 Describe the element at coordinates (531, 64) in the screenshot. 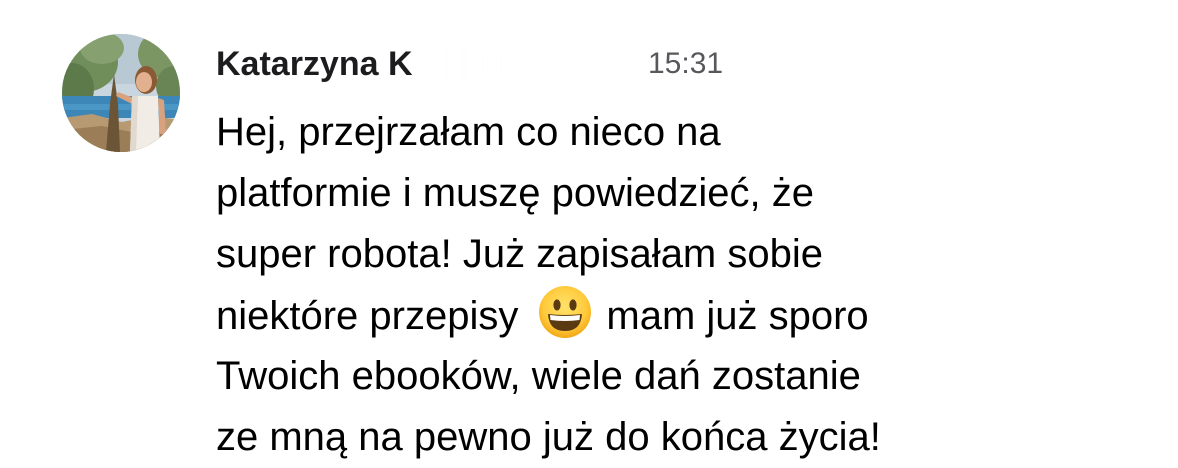

I see `name-redaction` at that location.